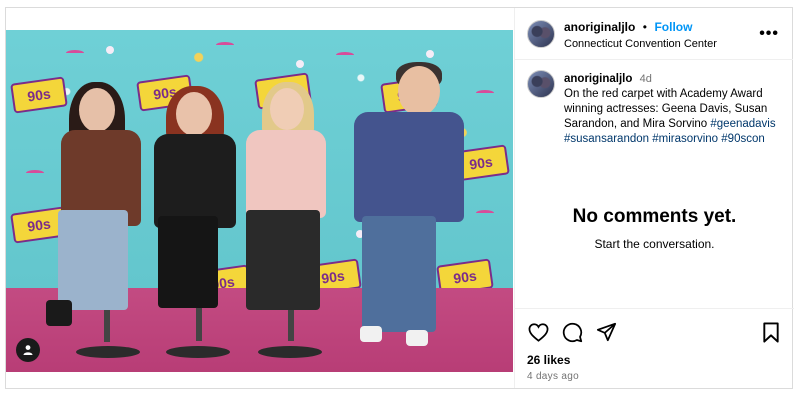 The image size is (800, 404). What do you see at coordinates (646, 79) in the screenshot?
I see `caption-timestamp: 4d` at bounding box center [646, 79].